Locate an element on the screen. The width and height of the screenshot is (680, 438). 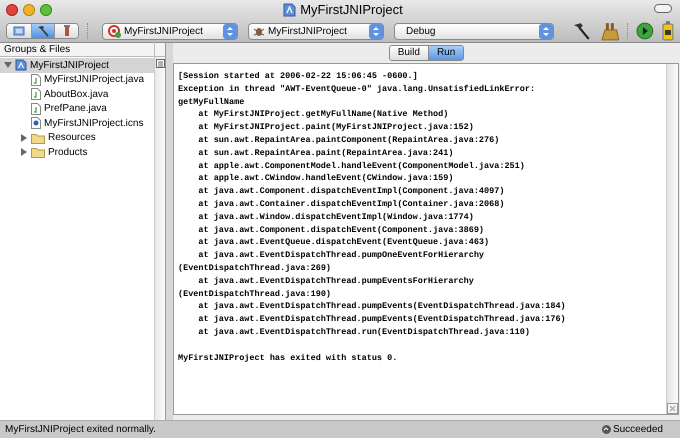
image-file-icon is located at coordinates (36, 123).